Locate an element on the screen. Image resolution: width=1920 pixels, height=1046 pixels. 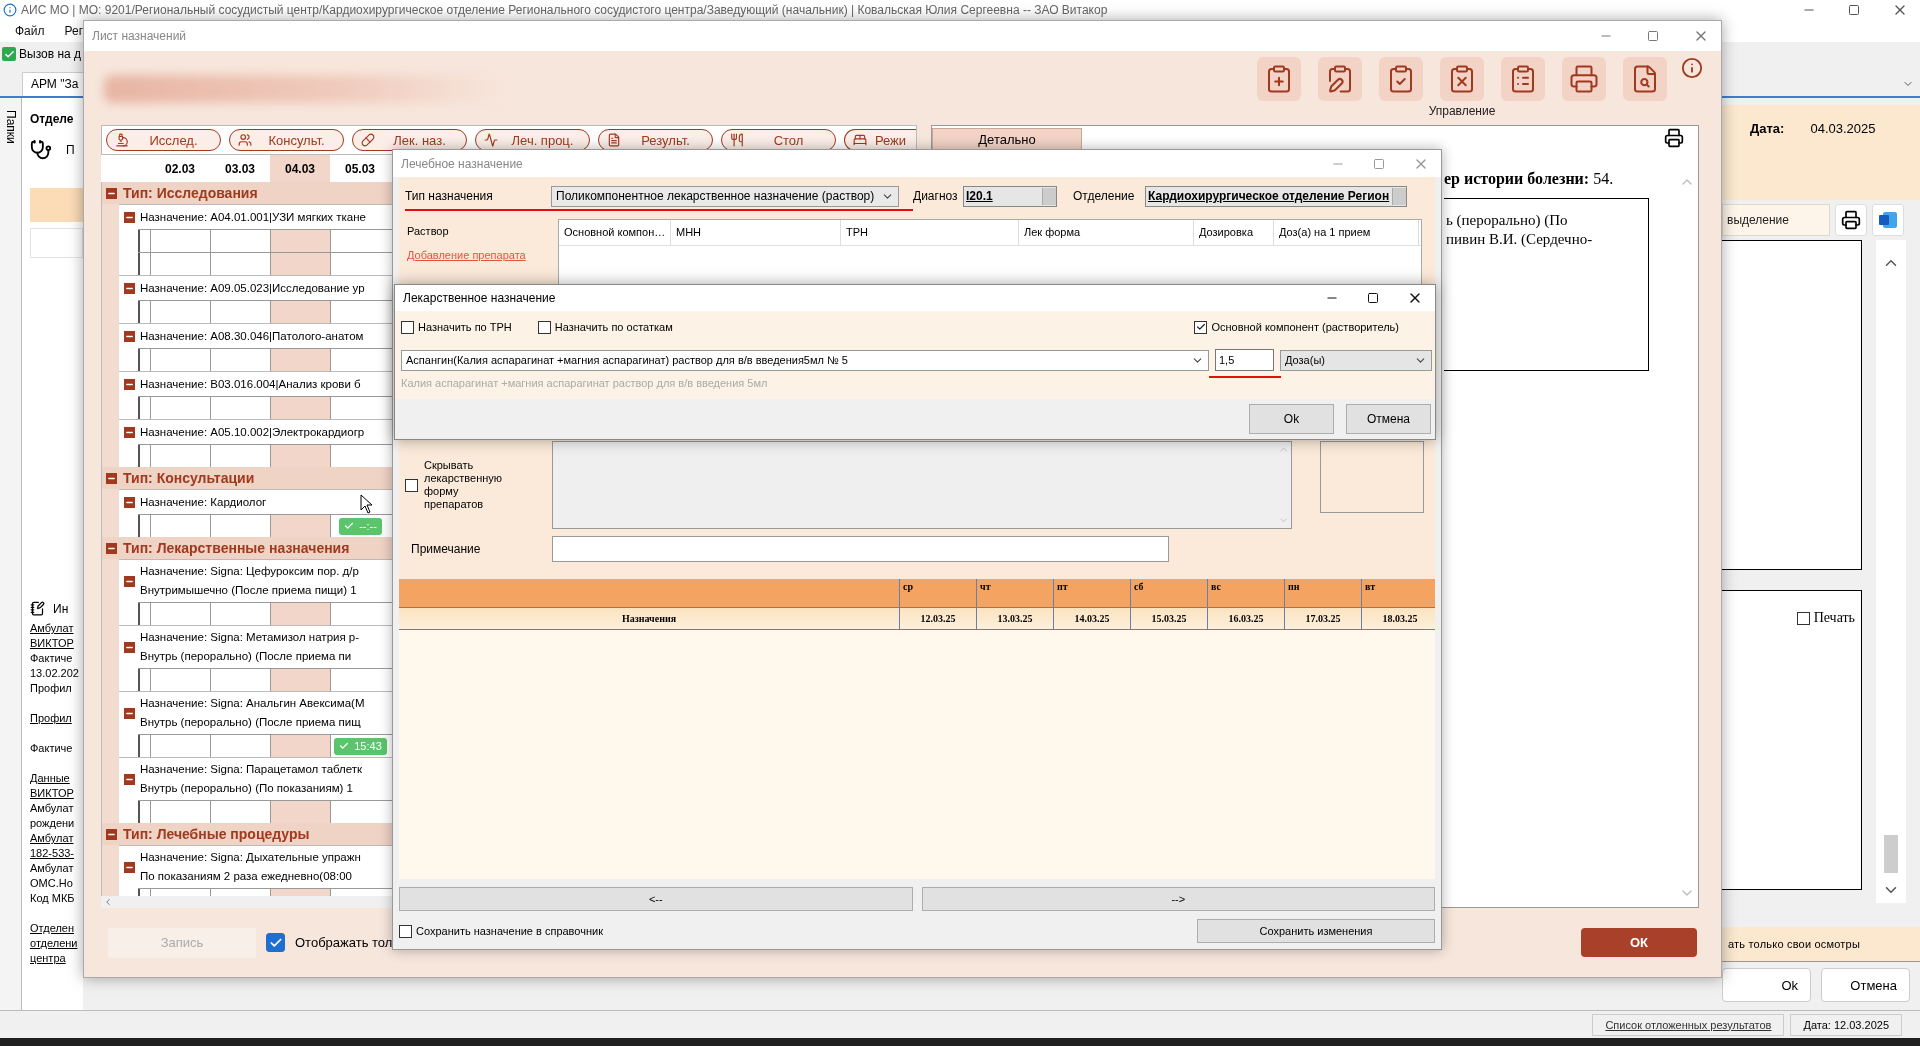
type-dropdown: Поликомпонентное лекарственное назначение (раствор) is located at coordinates (725, 196).